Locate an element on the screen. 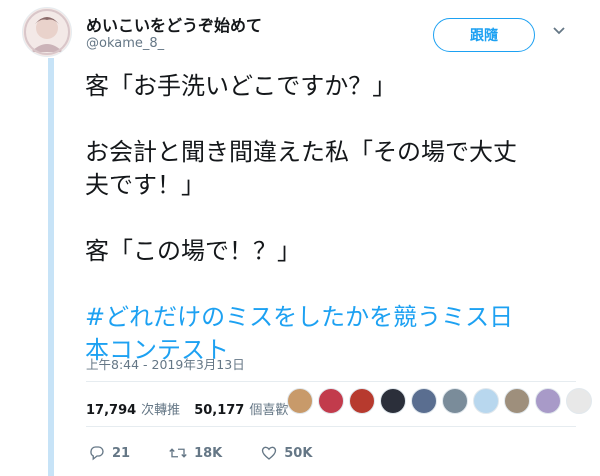  tweet-line: 客「お手洗いどこですか？」 is located at coordinates (241, 86).